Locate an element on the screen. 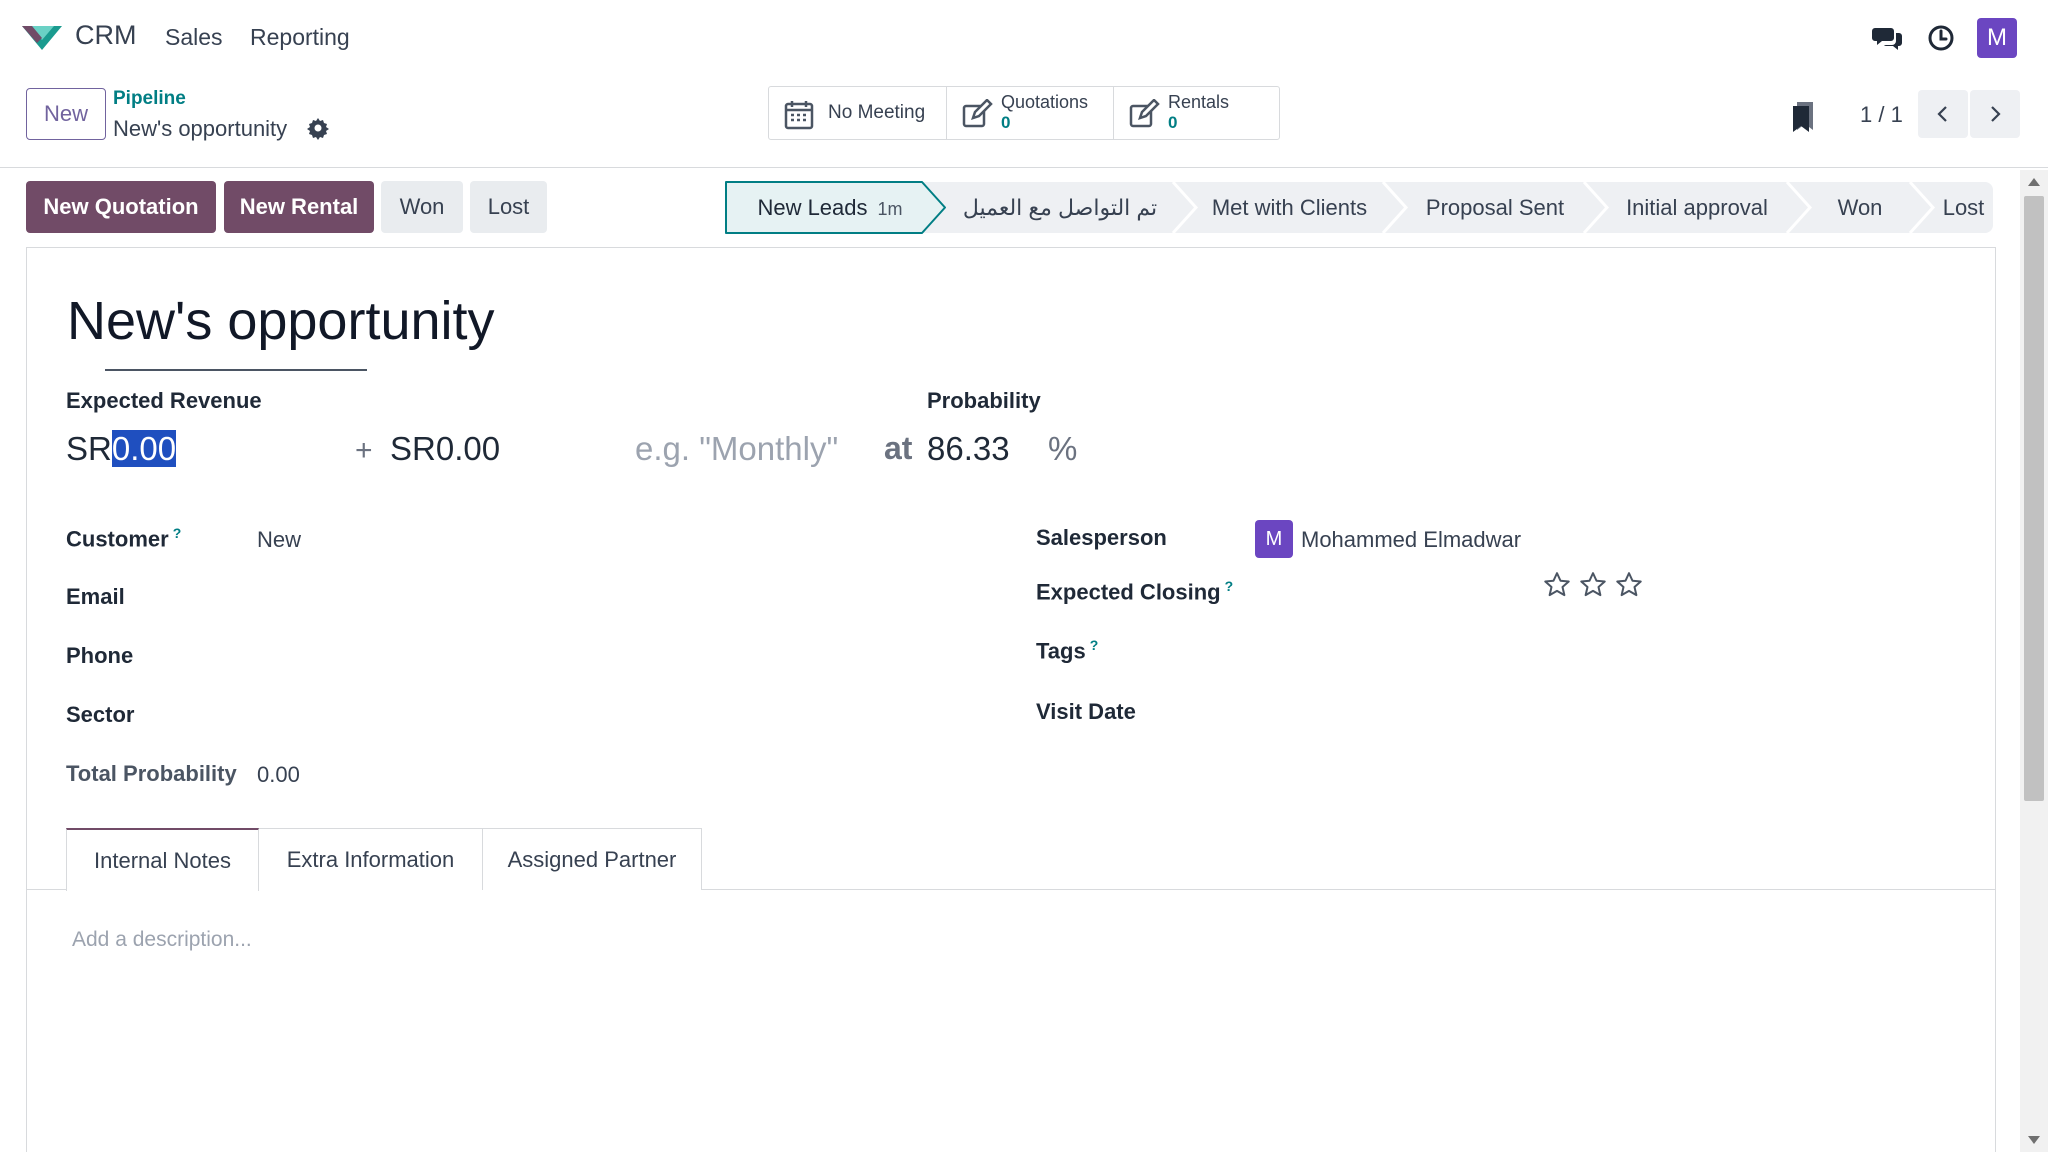  recurring-currency: SR is located at coordinates (413, 448).